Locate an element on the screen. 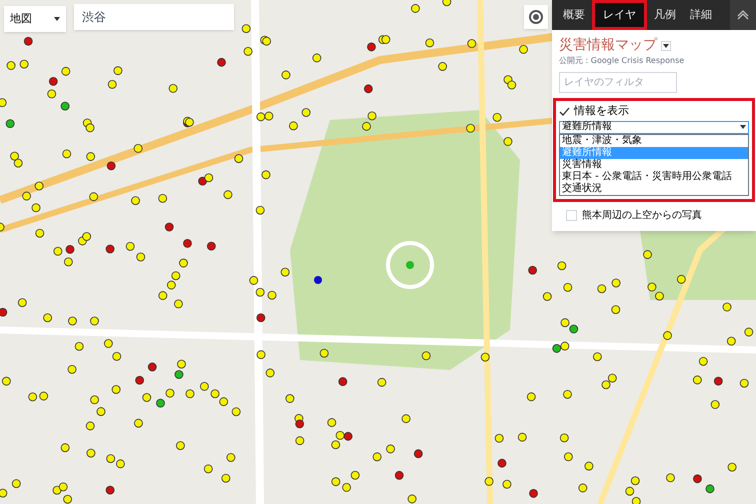 Image resolution: width=756 pixels, height=504 pixels. dropdown-option: 地震・津波・気象 is located at coordinates (654, 140).